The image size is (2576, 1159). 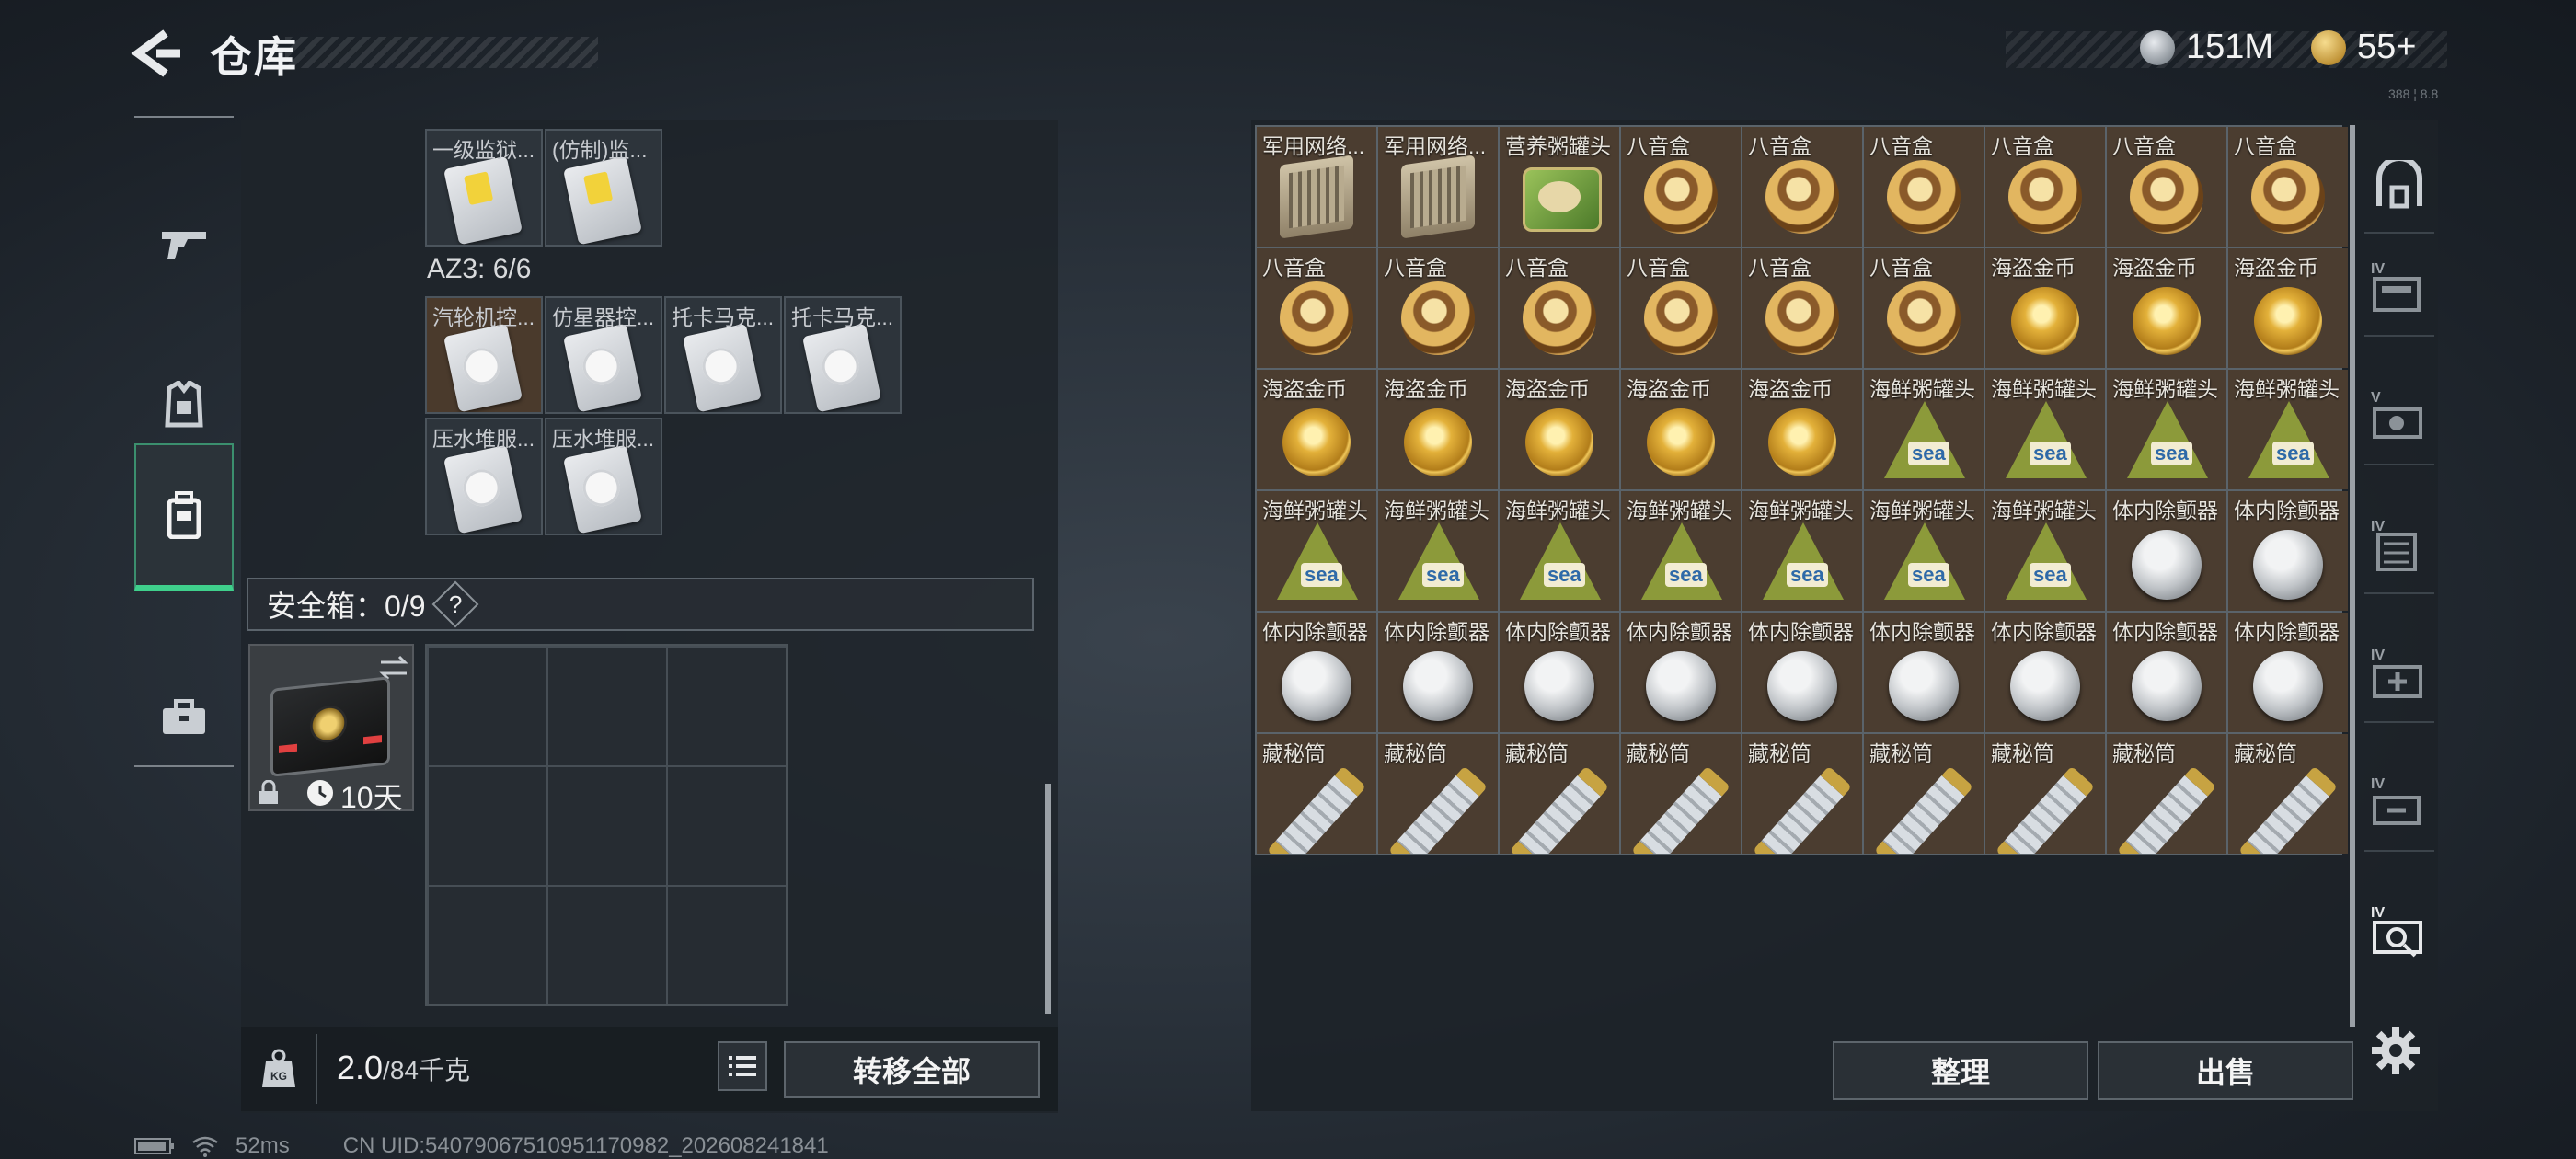 What do you see at coordinates (606, 825) in the screenshot?
I see `safe-box-grid` at bounding box center [606, 825].